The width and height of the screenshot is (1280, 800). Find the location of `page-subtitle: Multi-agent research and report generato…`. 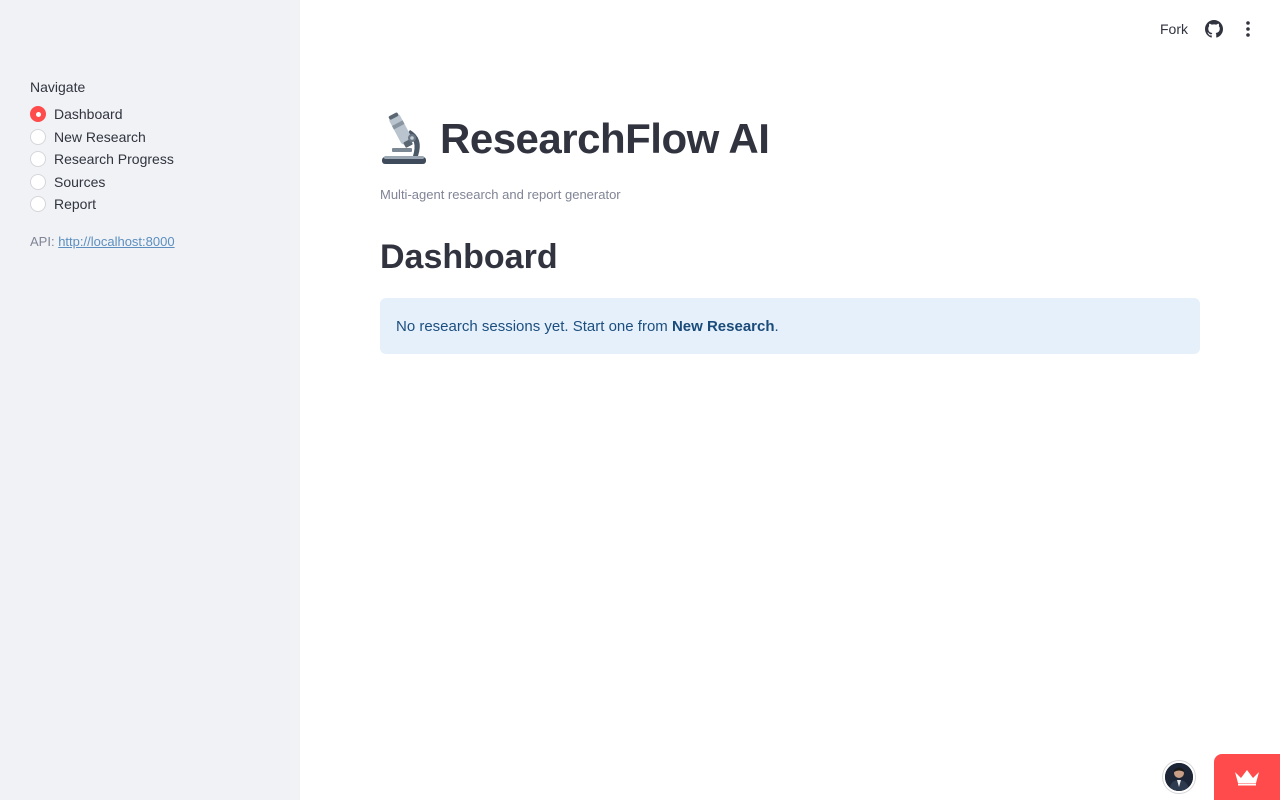

page-subtitle: Multi-agent research and report generato… is located at coordinates (500, 194).